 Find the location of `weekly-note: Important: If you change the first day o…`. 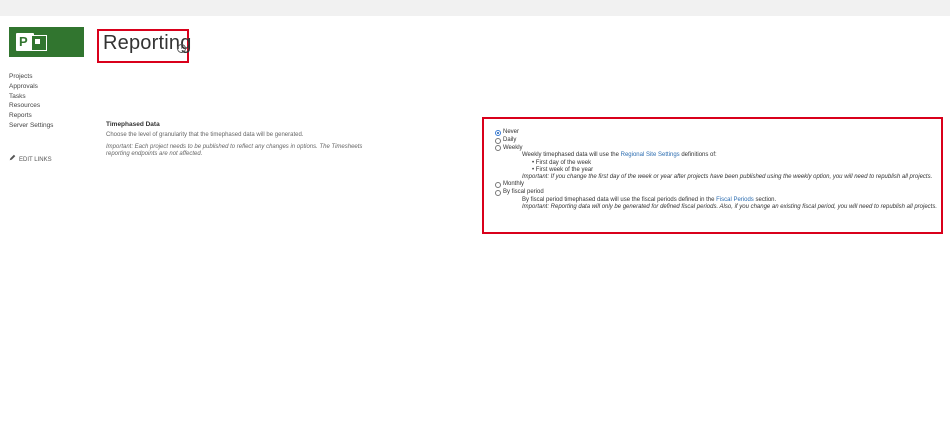

weekly-note: Important: If you change the first day o… is located at coordinates (727, 177).